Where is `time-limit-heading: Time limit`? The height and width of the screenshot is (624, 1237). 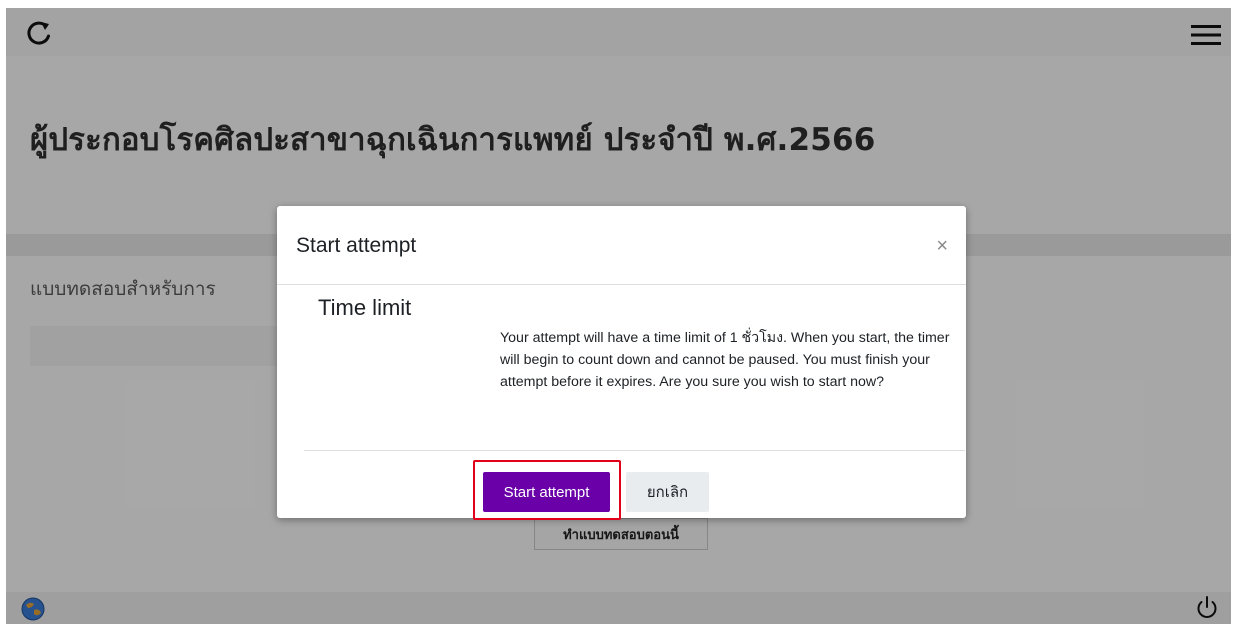
time-limit-heading: Time limit is located at coordinates (365, 307).